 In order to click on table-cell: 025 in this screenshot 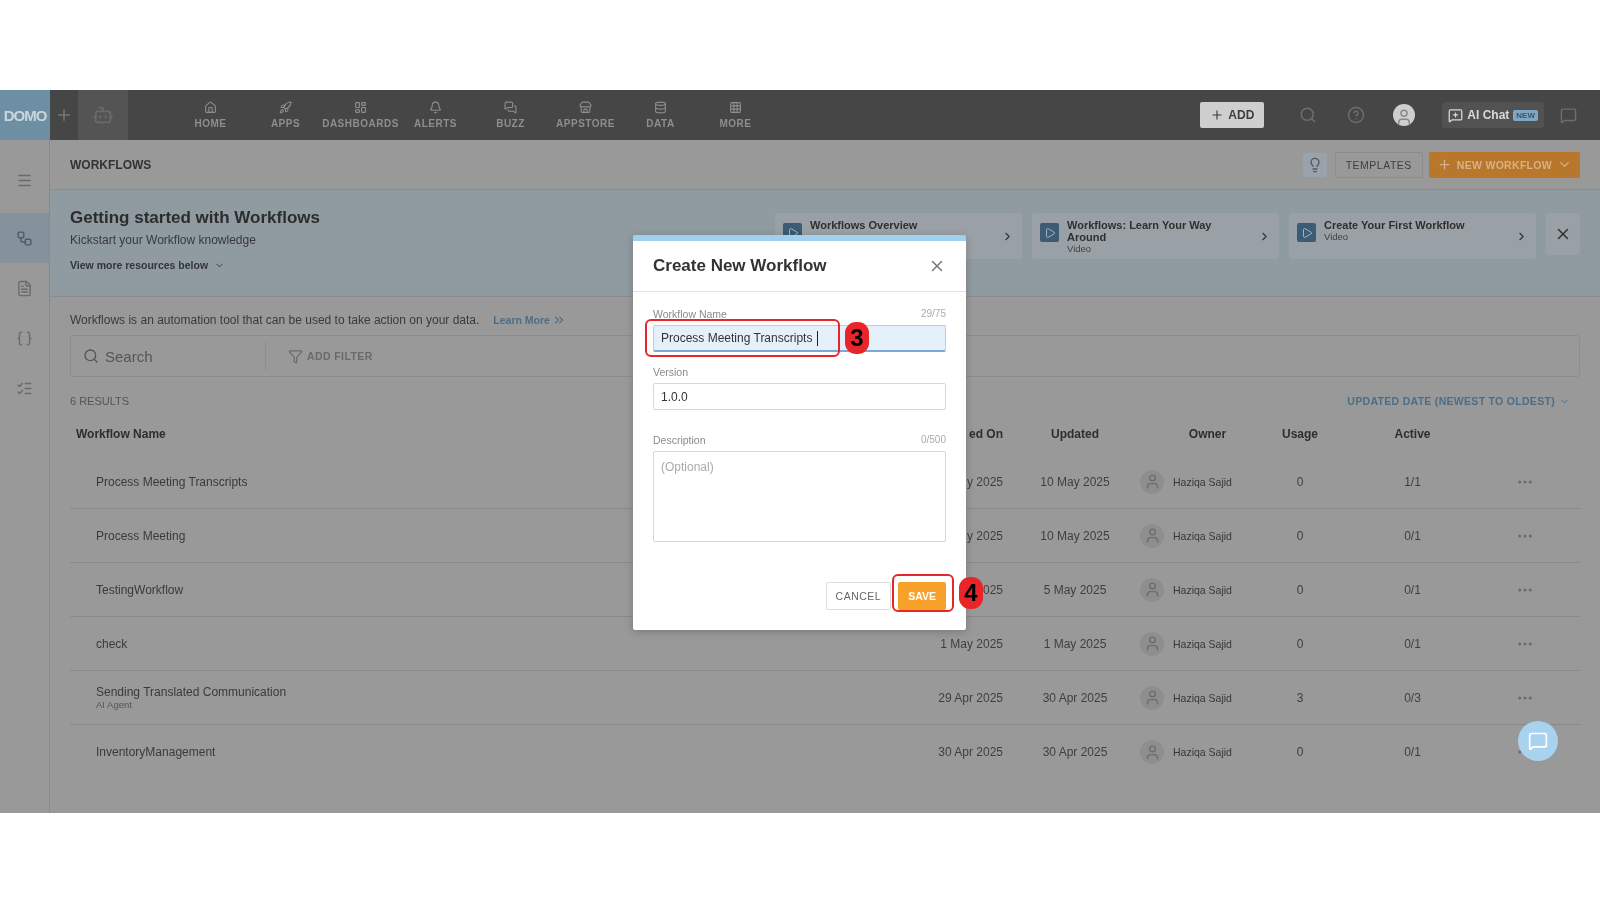, I will do `click(992, 589)`.